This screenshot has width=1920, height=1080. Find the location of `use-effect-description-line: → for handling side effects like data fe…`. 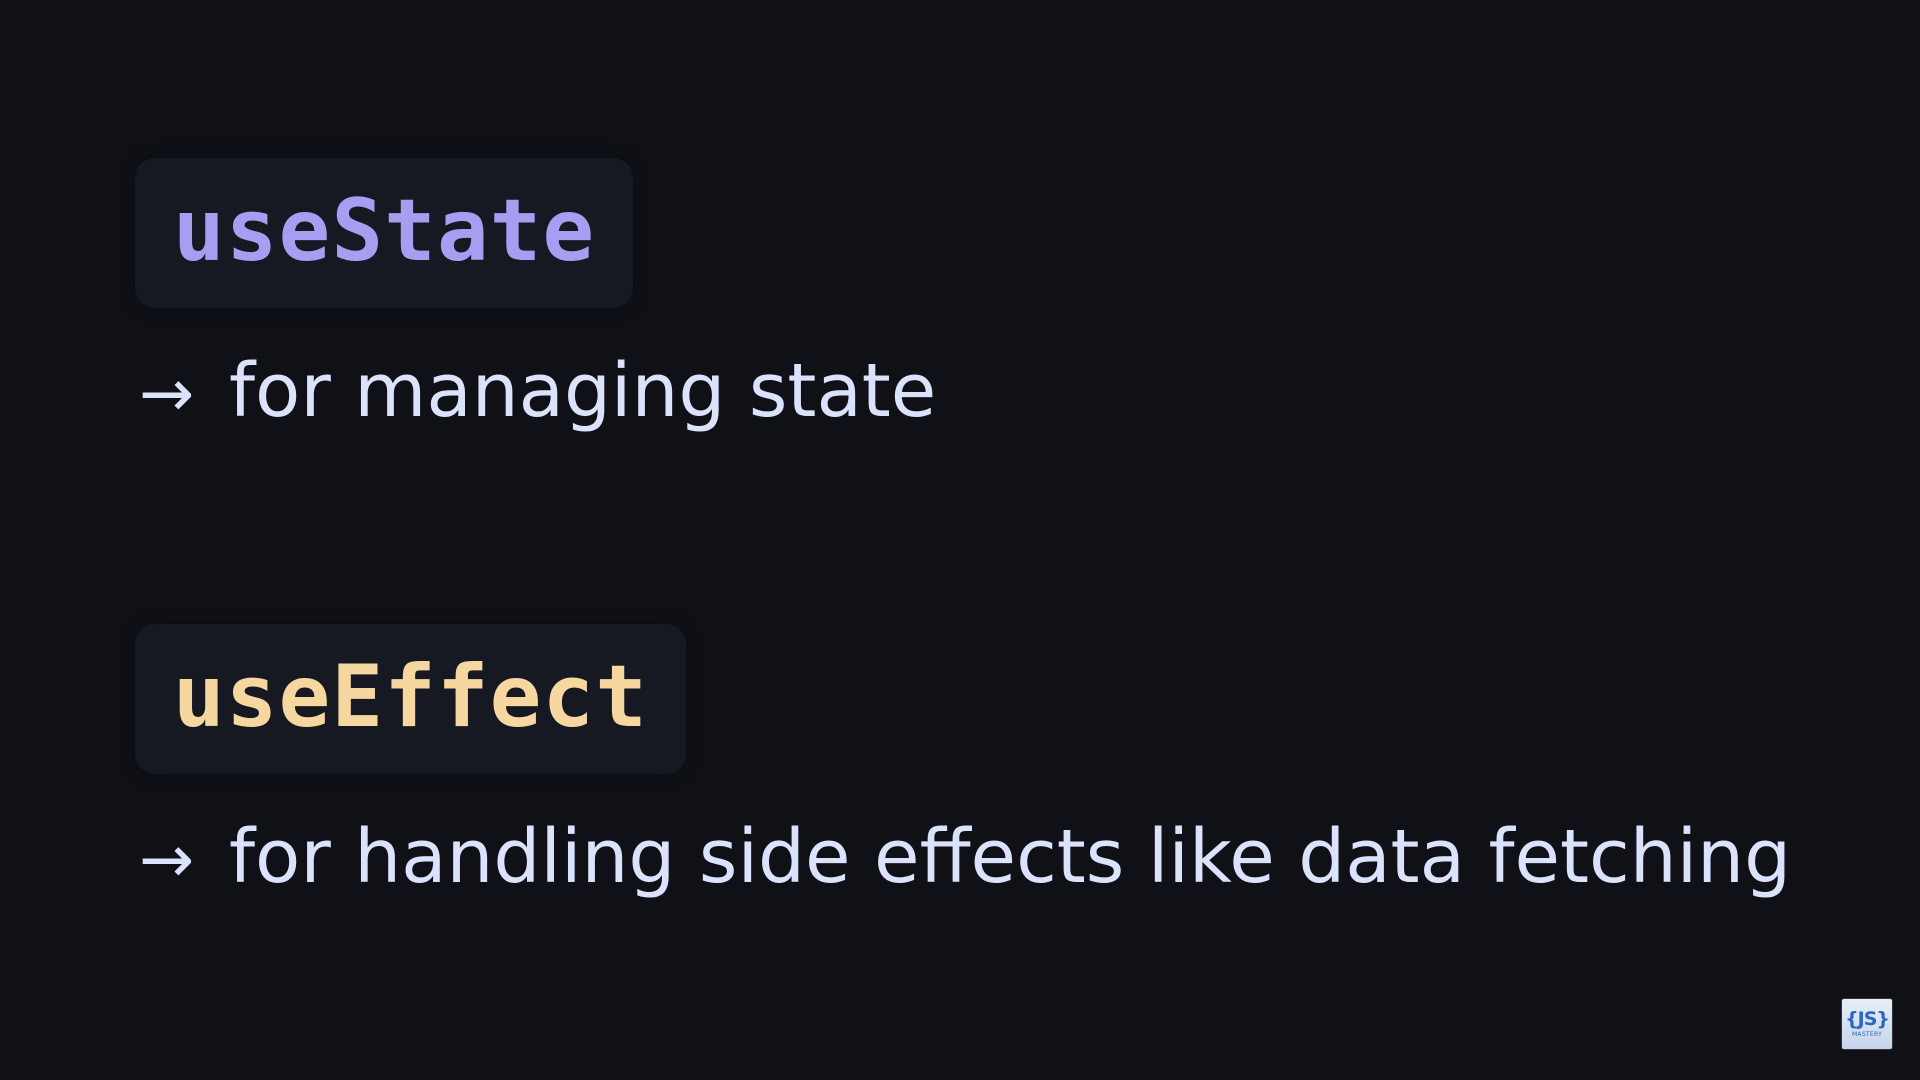

use-effect-description-line: → for handling side effects like data fe… is located at coordinates (963, 857).